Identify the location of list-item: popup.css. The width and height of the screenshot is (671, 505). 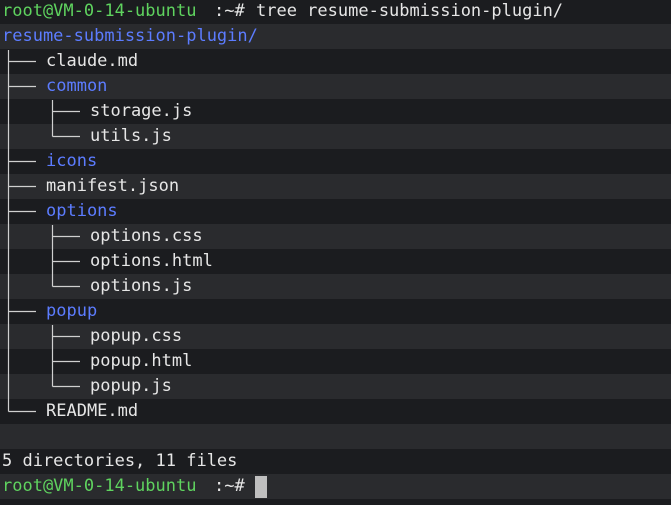
(335, 336).